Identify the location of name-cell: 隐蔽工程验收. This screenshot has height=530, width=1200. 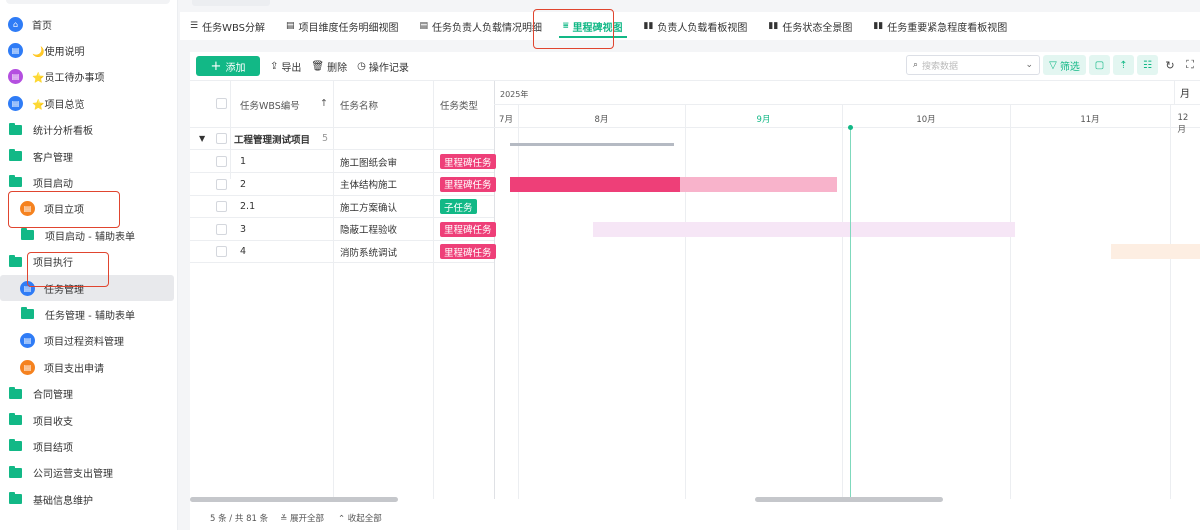
(369, 231).